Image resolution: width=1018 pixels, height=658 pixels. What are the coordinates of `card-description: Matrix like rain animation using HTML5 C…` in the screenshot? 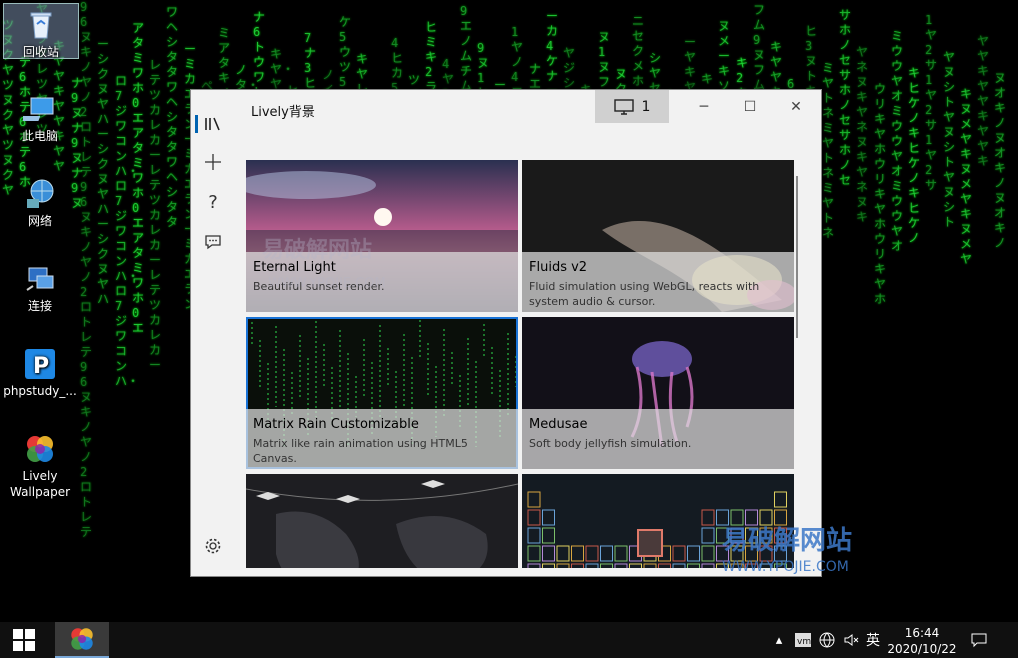 It's located at (360, 451).